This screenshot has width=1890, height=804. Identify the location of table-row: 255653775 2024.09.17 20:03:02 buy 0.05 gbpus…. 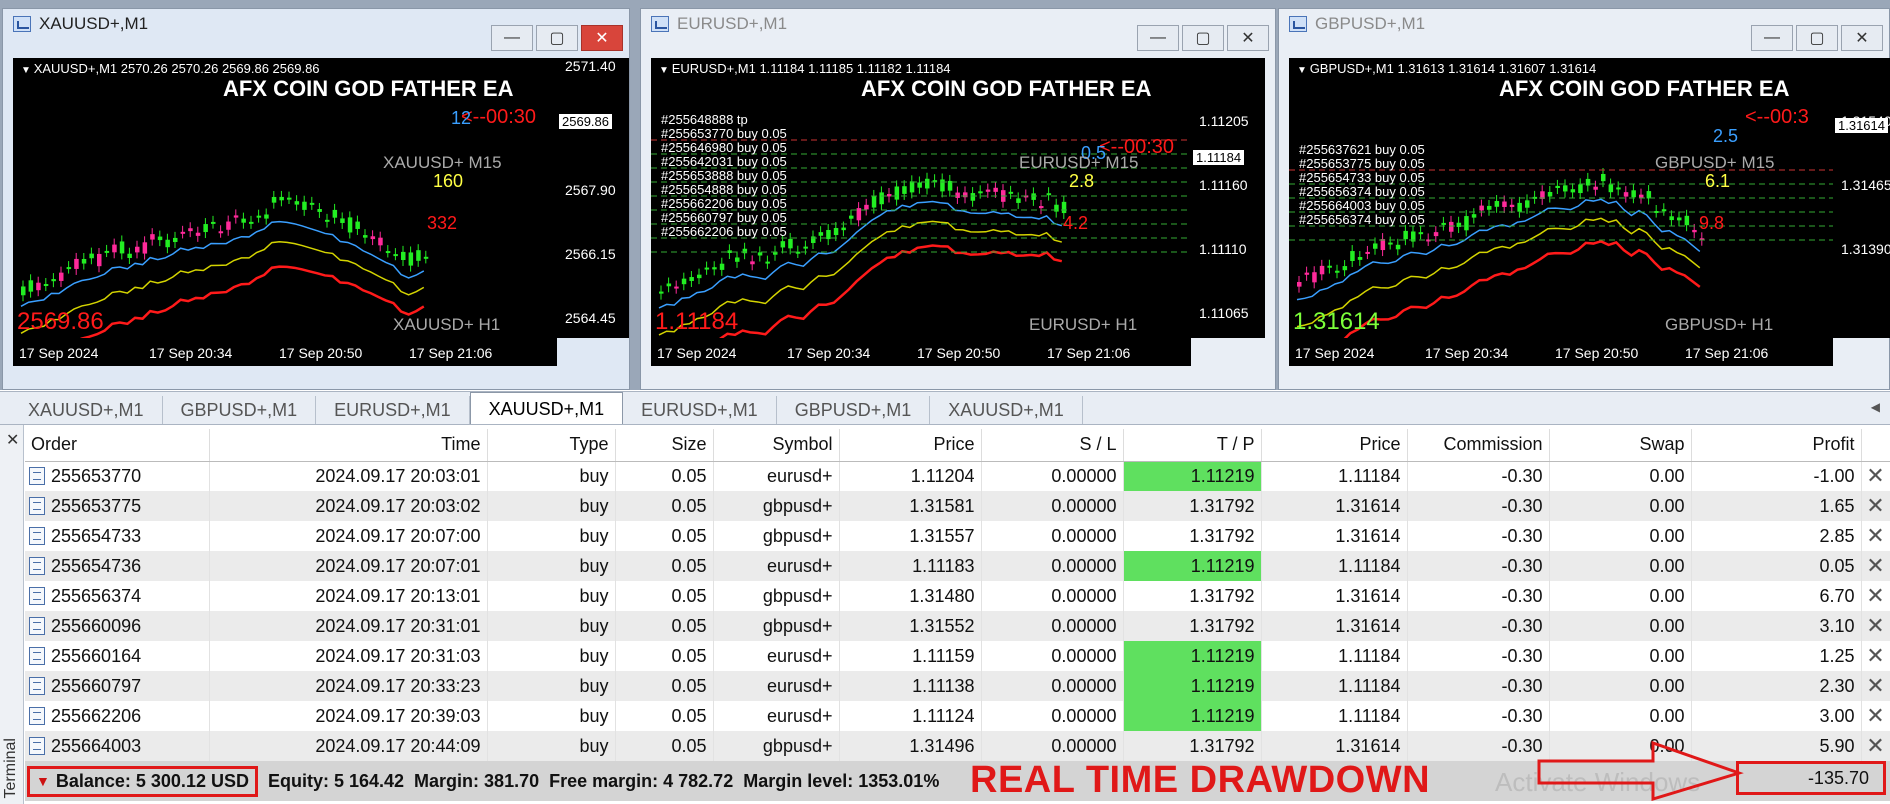
(957, 506).